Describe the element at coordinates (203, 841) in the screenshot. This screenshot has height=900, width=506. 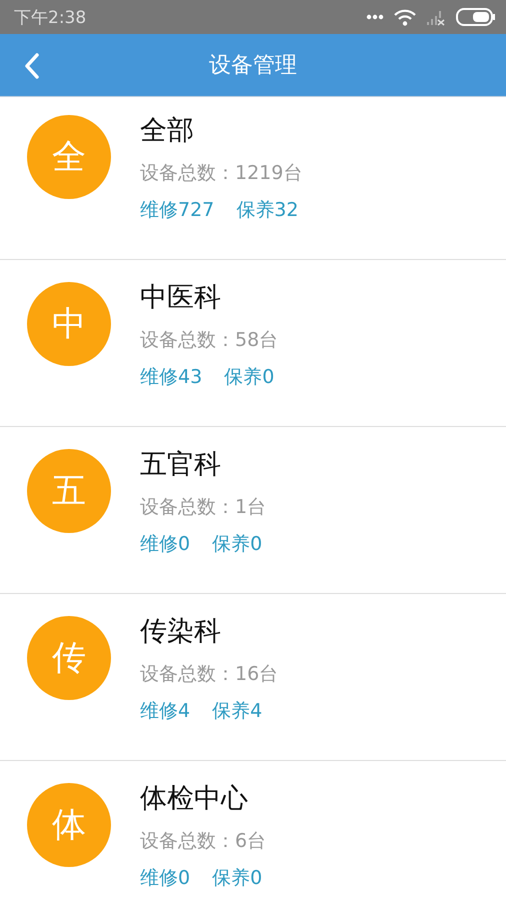
I see `device-total: 设备总数：6台` at that location.